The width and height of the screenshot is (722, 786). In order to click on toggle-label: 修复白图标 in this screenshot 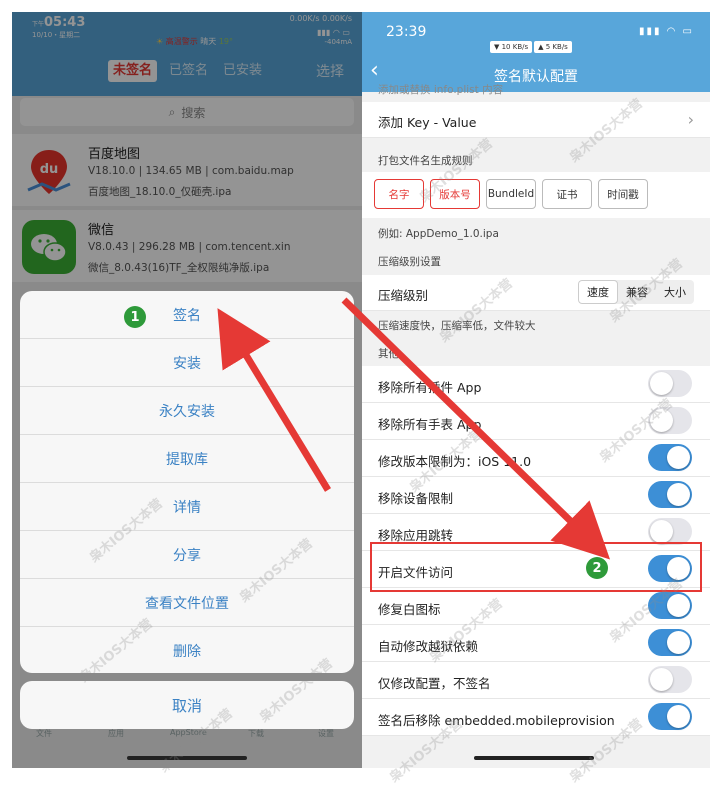, I will do `click(409, 609)`.